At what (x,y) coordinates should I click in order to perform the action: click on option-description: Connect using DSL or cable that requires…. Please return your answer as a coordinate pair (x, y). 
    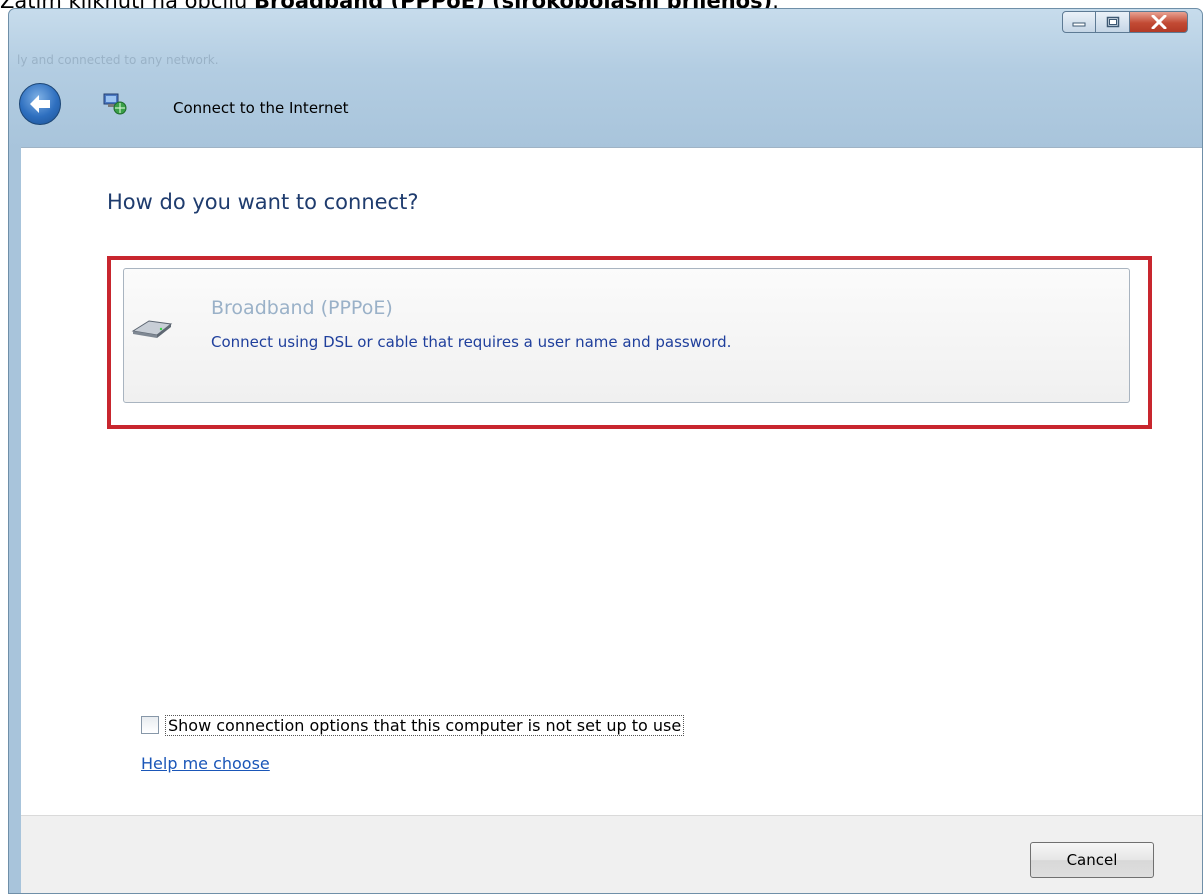
    Looking at the image, I should click on (471, 342).